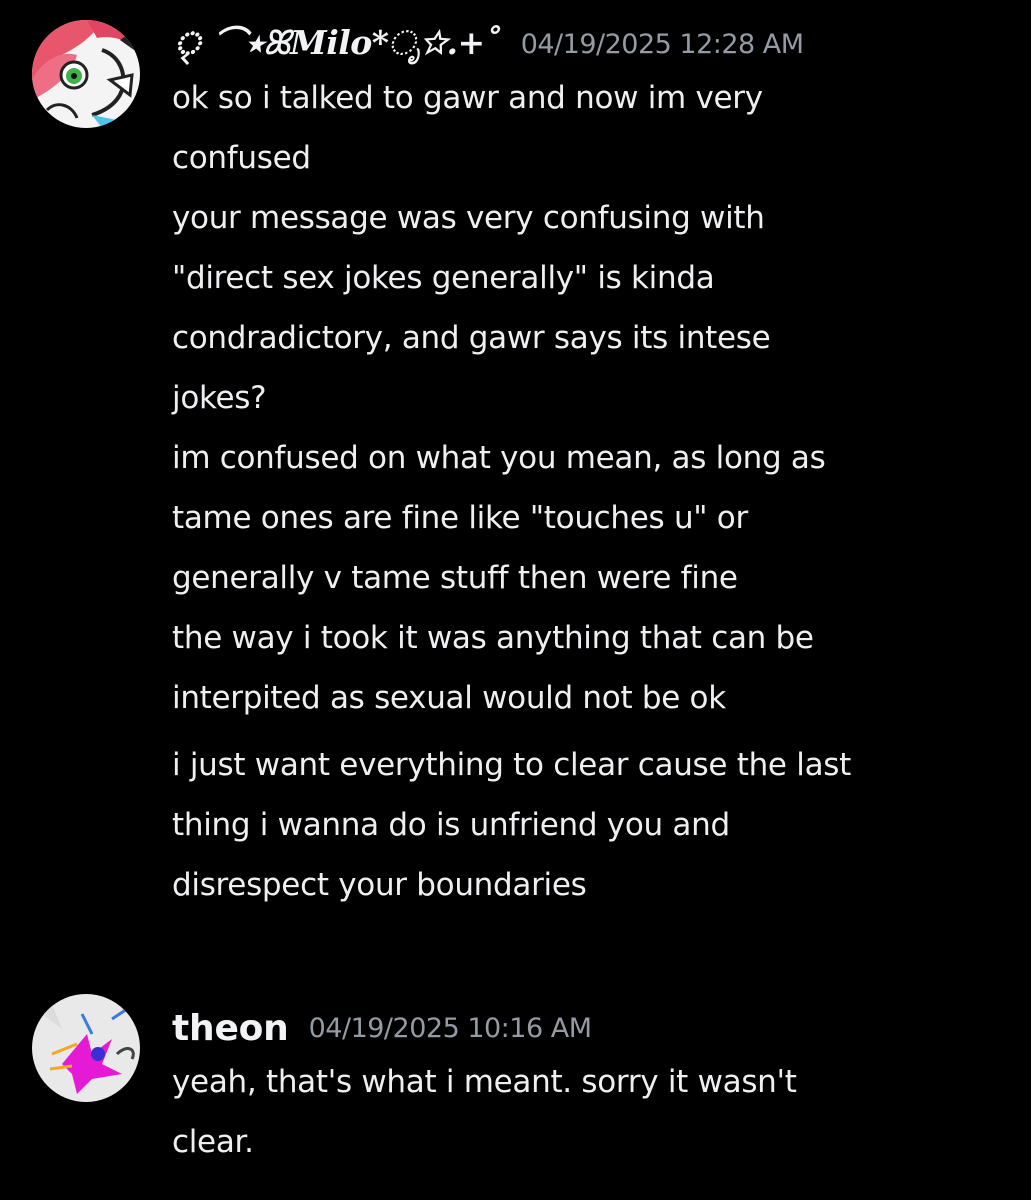  I want to click on message-line: ok so i talked to gawr and now im very, so click(467, 98).